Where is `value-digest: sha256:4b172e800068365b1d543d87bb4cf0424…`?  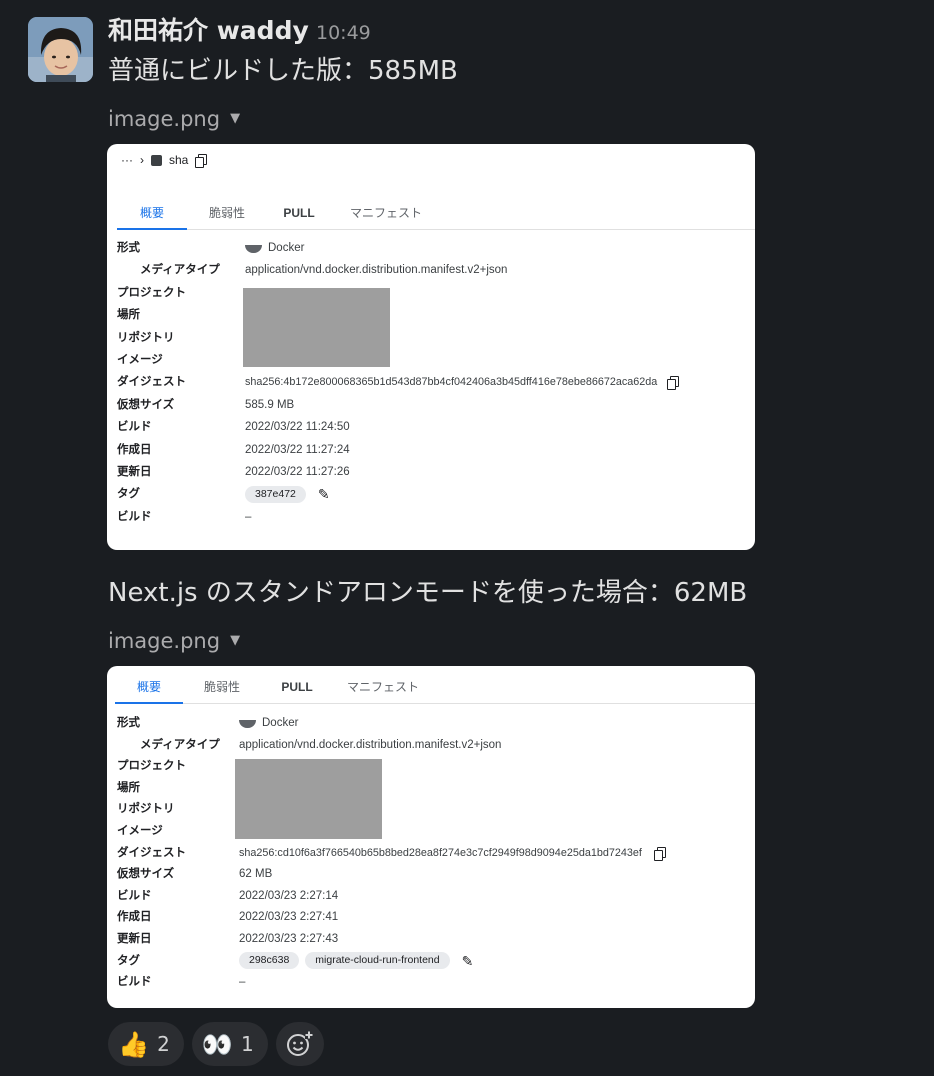 value-digest: sha256:4b172e800068365b1d543d87bb4cf0424… is located at coordinates (451, 382).